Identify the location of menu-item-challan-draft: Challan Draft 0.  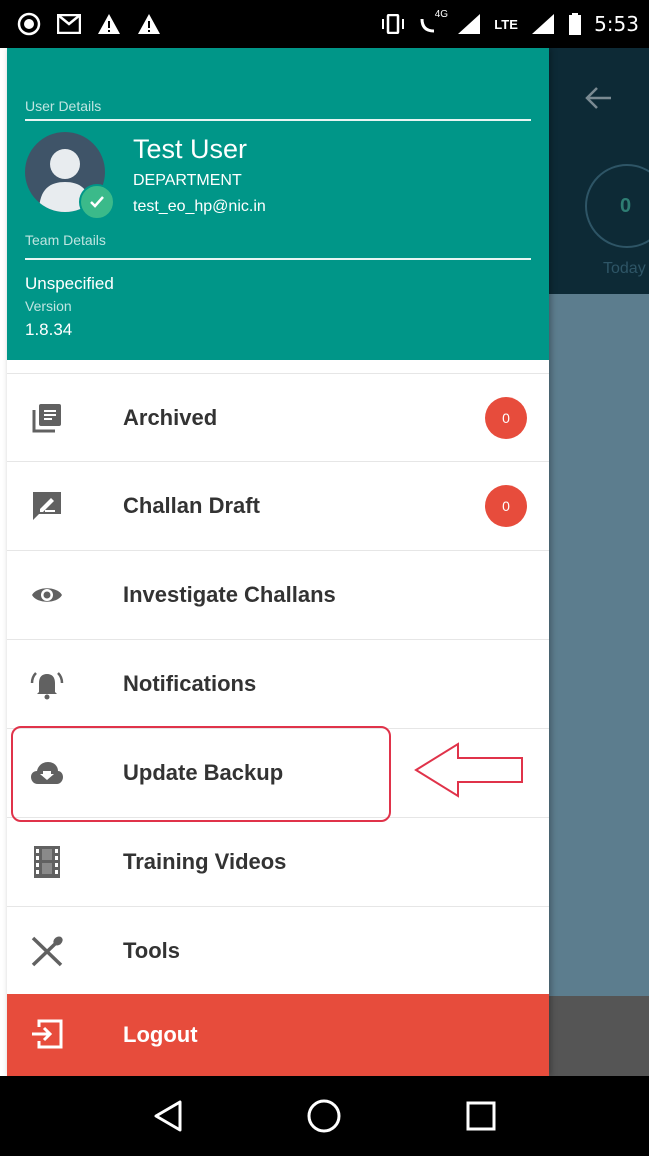
(278, 506).